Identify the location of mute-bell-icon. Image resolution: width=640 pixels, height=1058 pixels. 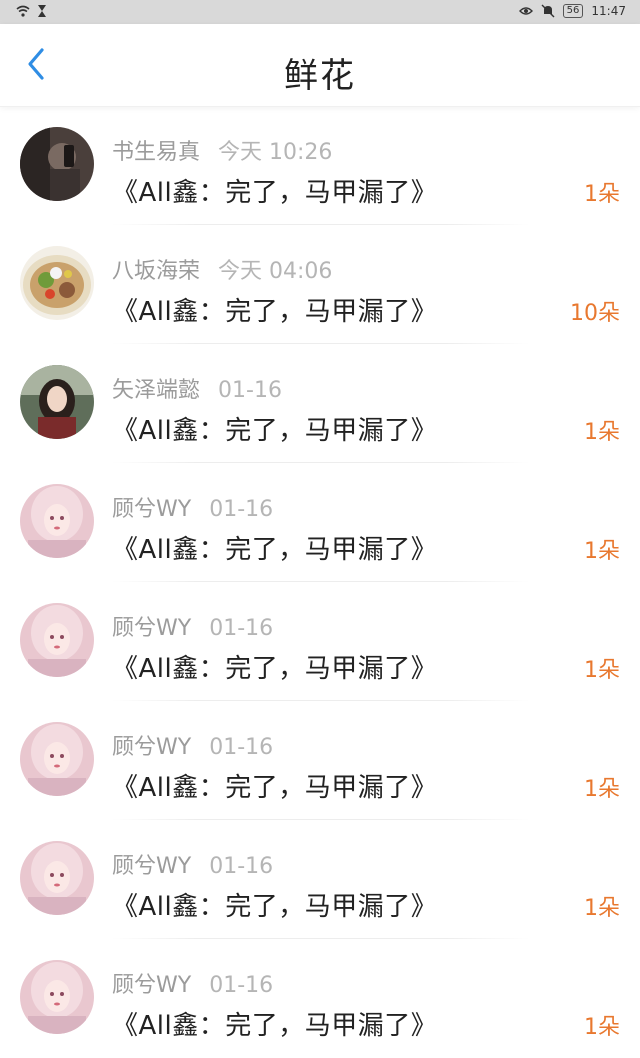
(548, 11).